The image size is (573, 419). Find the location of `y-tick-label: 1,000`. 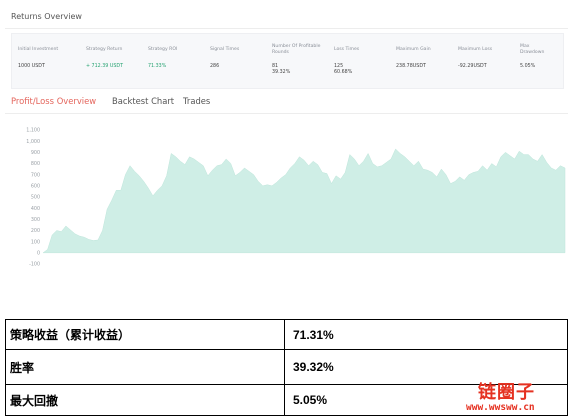

y-tick-label: 1,000 is located at coordinates (33, 142).